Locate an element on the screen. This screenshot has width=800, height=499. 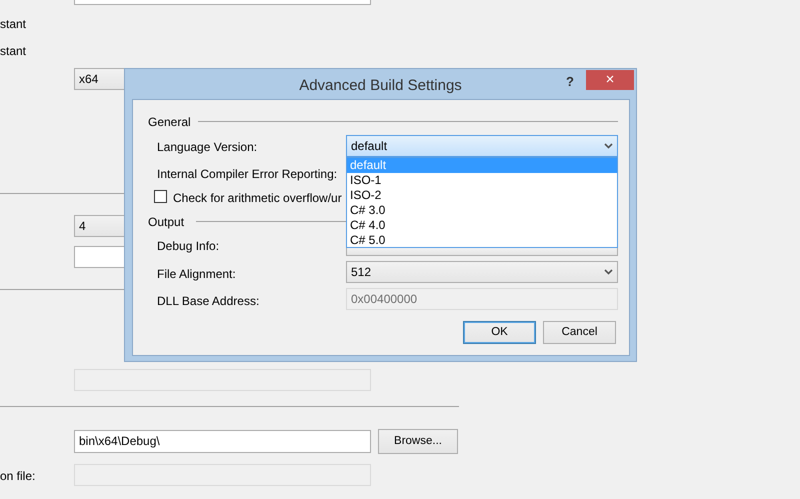
dropdown-option: ISO-2 is located at coordinates (482, 195).